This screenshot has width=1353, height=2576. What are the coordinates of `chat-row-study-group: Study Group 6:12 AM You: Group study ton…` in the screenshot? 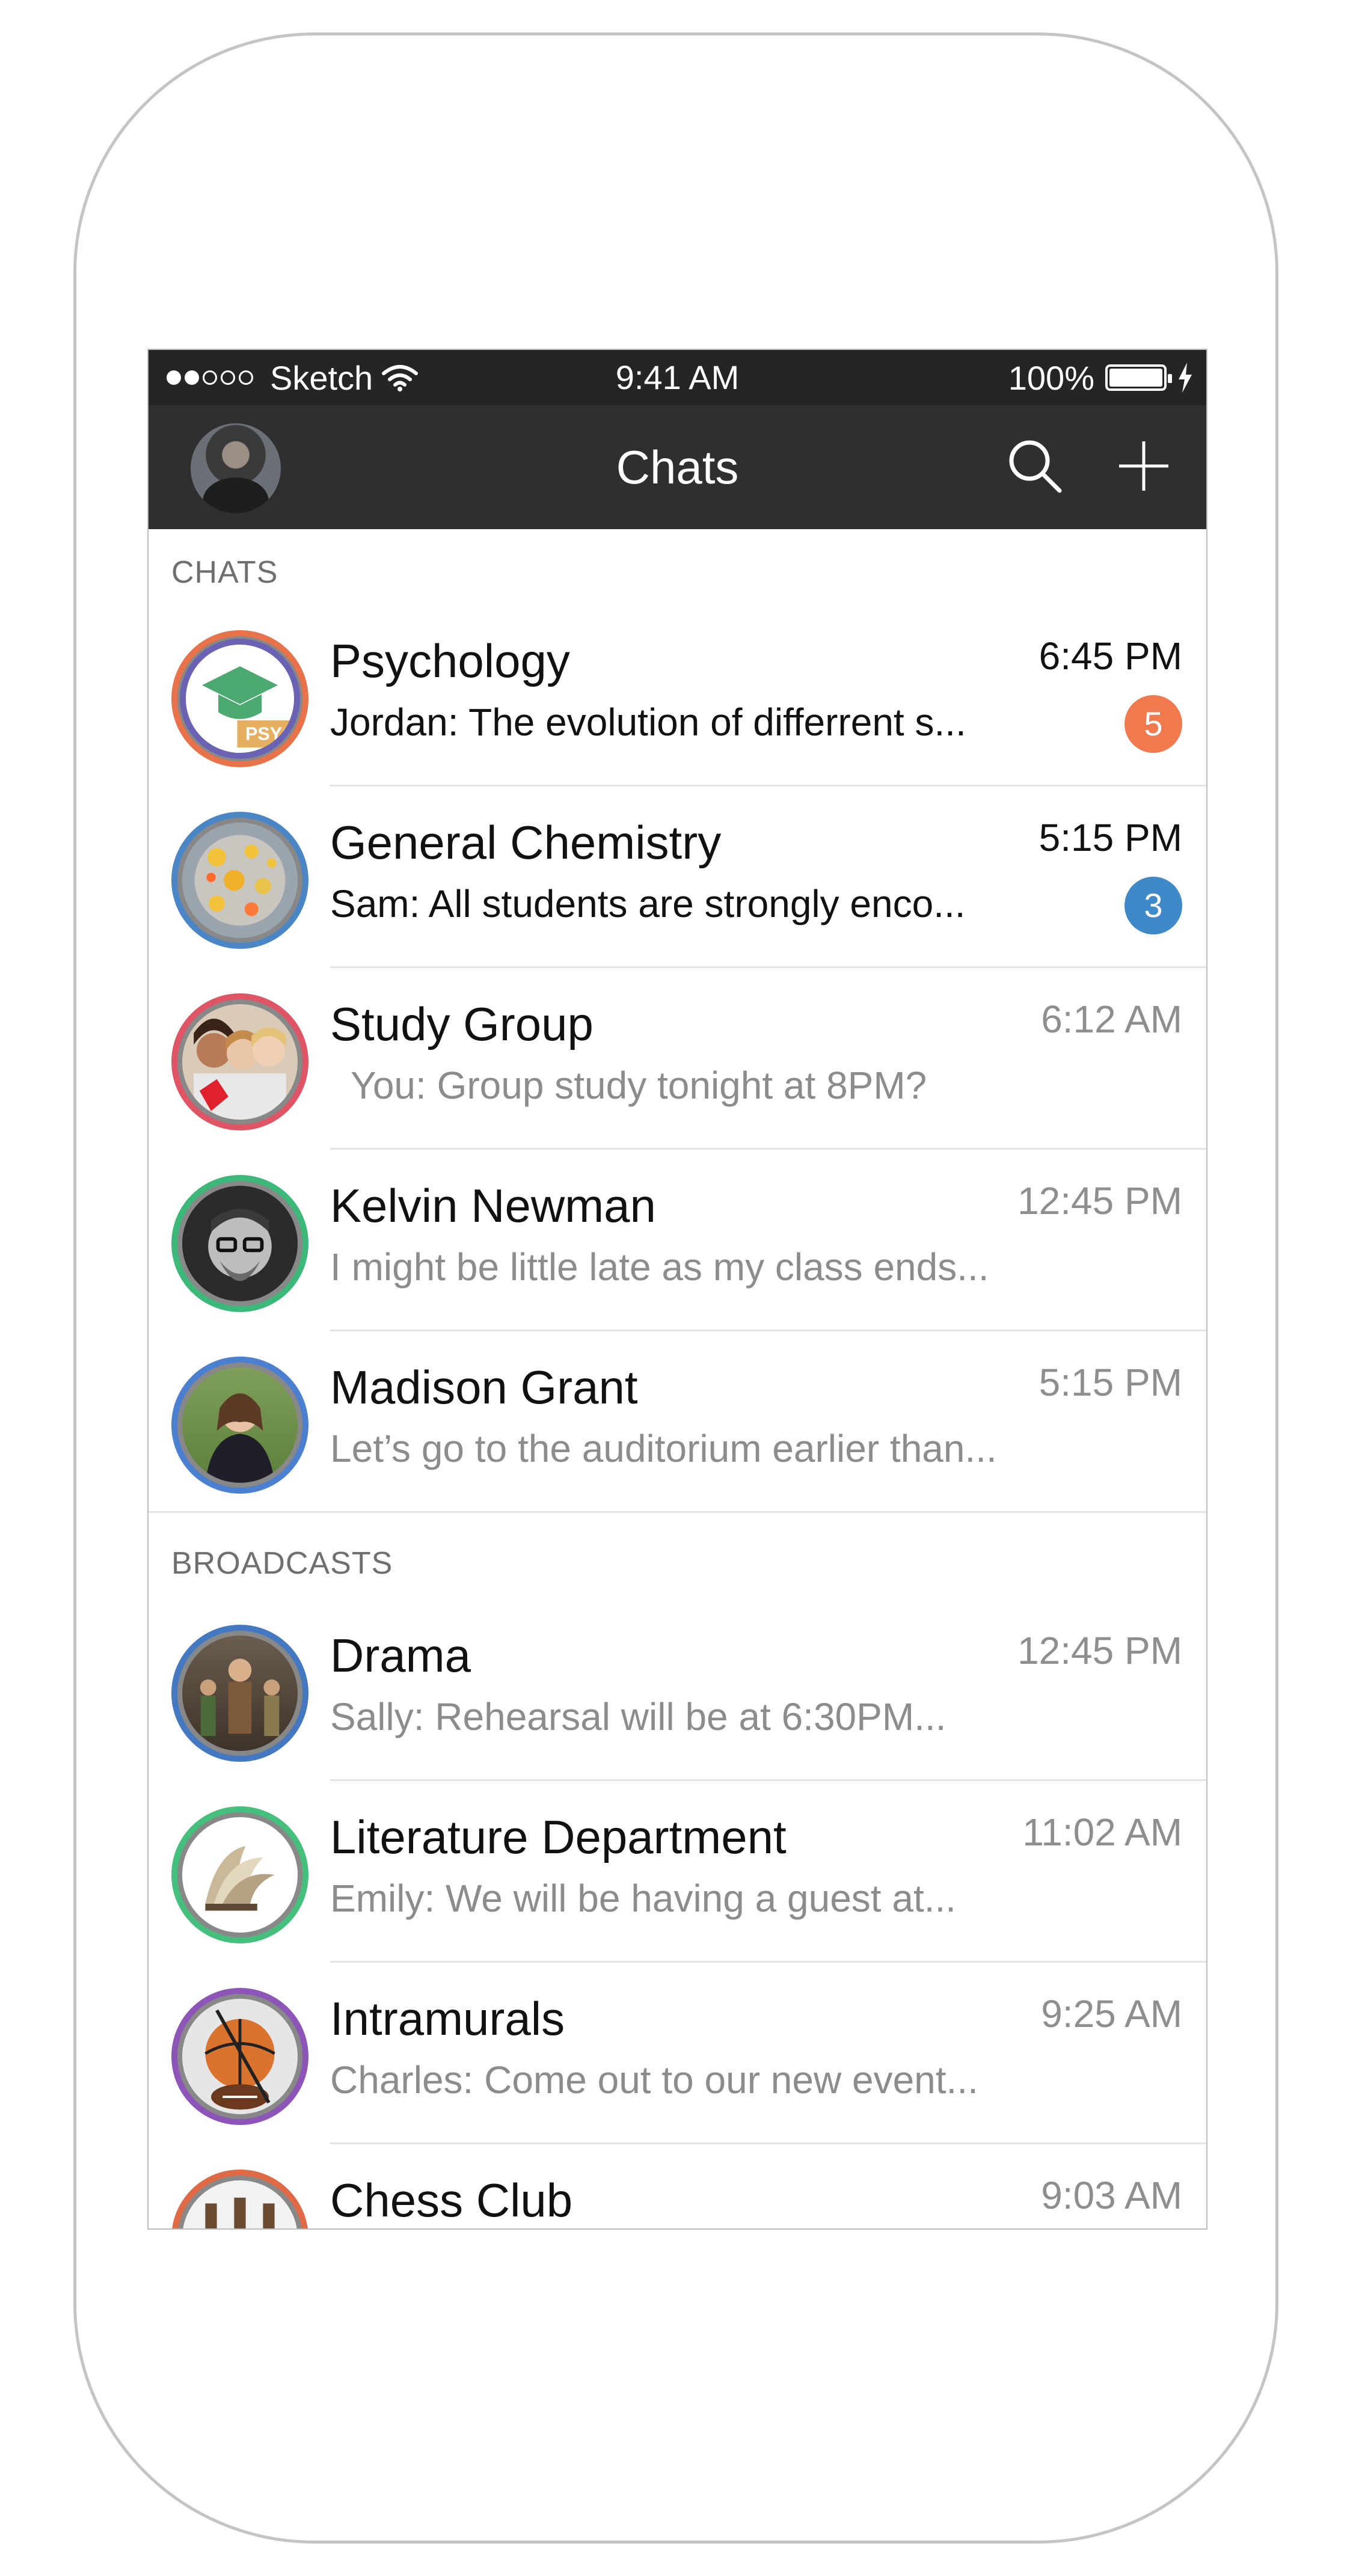 It's located at (678, 1059).